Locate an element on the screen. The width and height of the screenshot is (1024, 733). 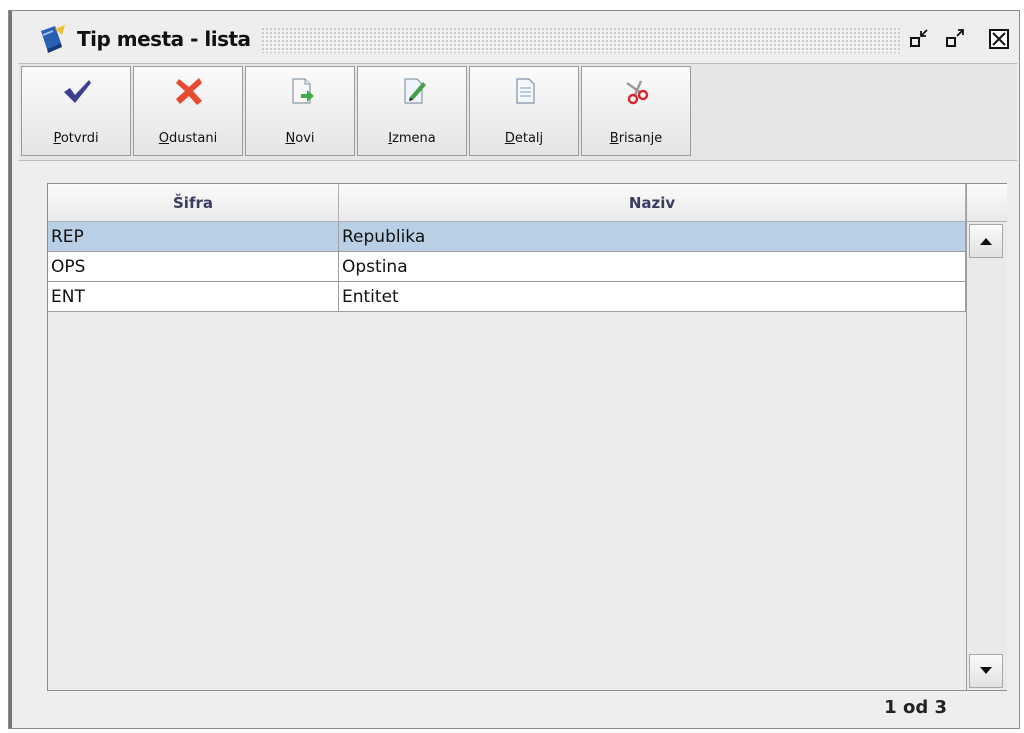
arrow-up-icon is located at coordinates (986, 241).